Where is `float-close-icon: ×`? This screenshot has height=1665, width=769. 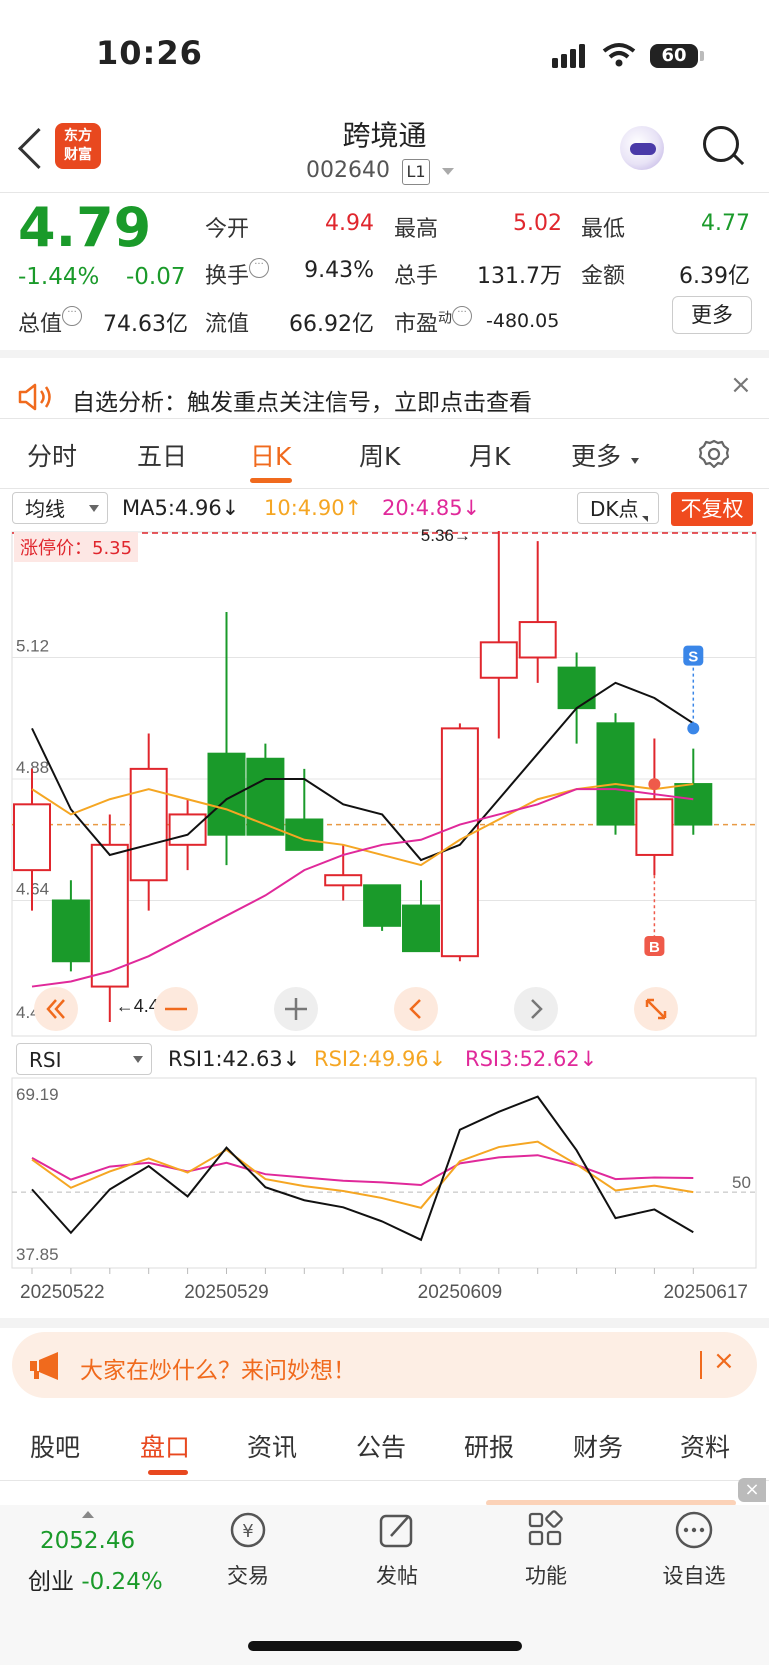 float-close-icon: × is located at coordinates (752, 1490).